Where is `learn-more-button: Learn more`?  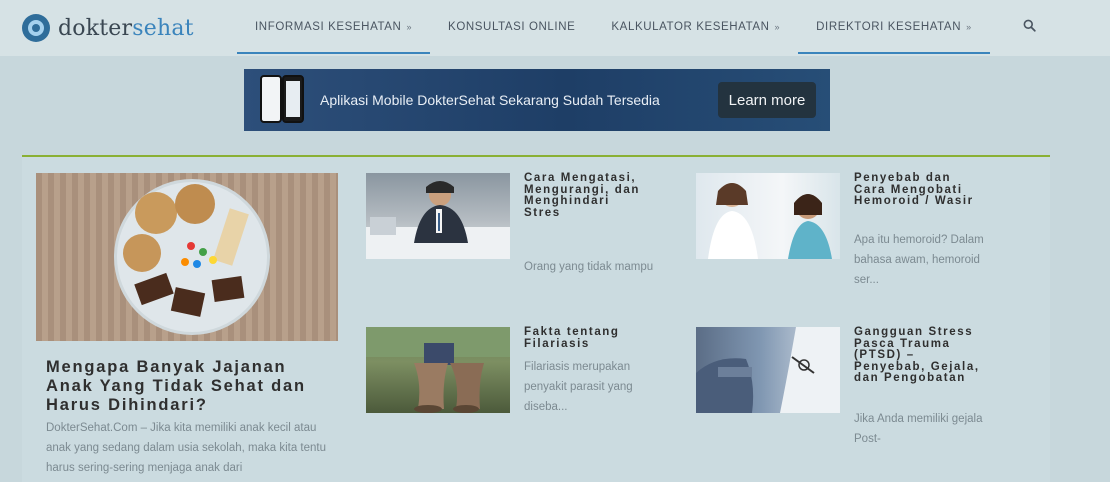 learn-more-button: Learn more is located at coordinates (767, 100).